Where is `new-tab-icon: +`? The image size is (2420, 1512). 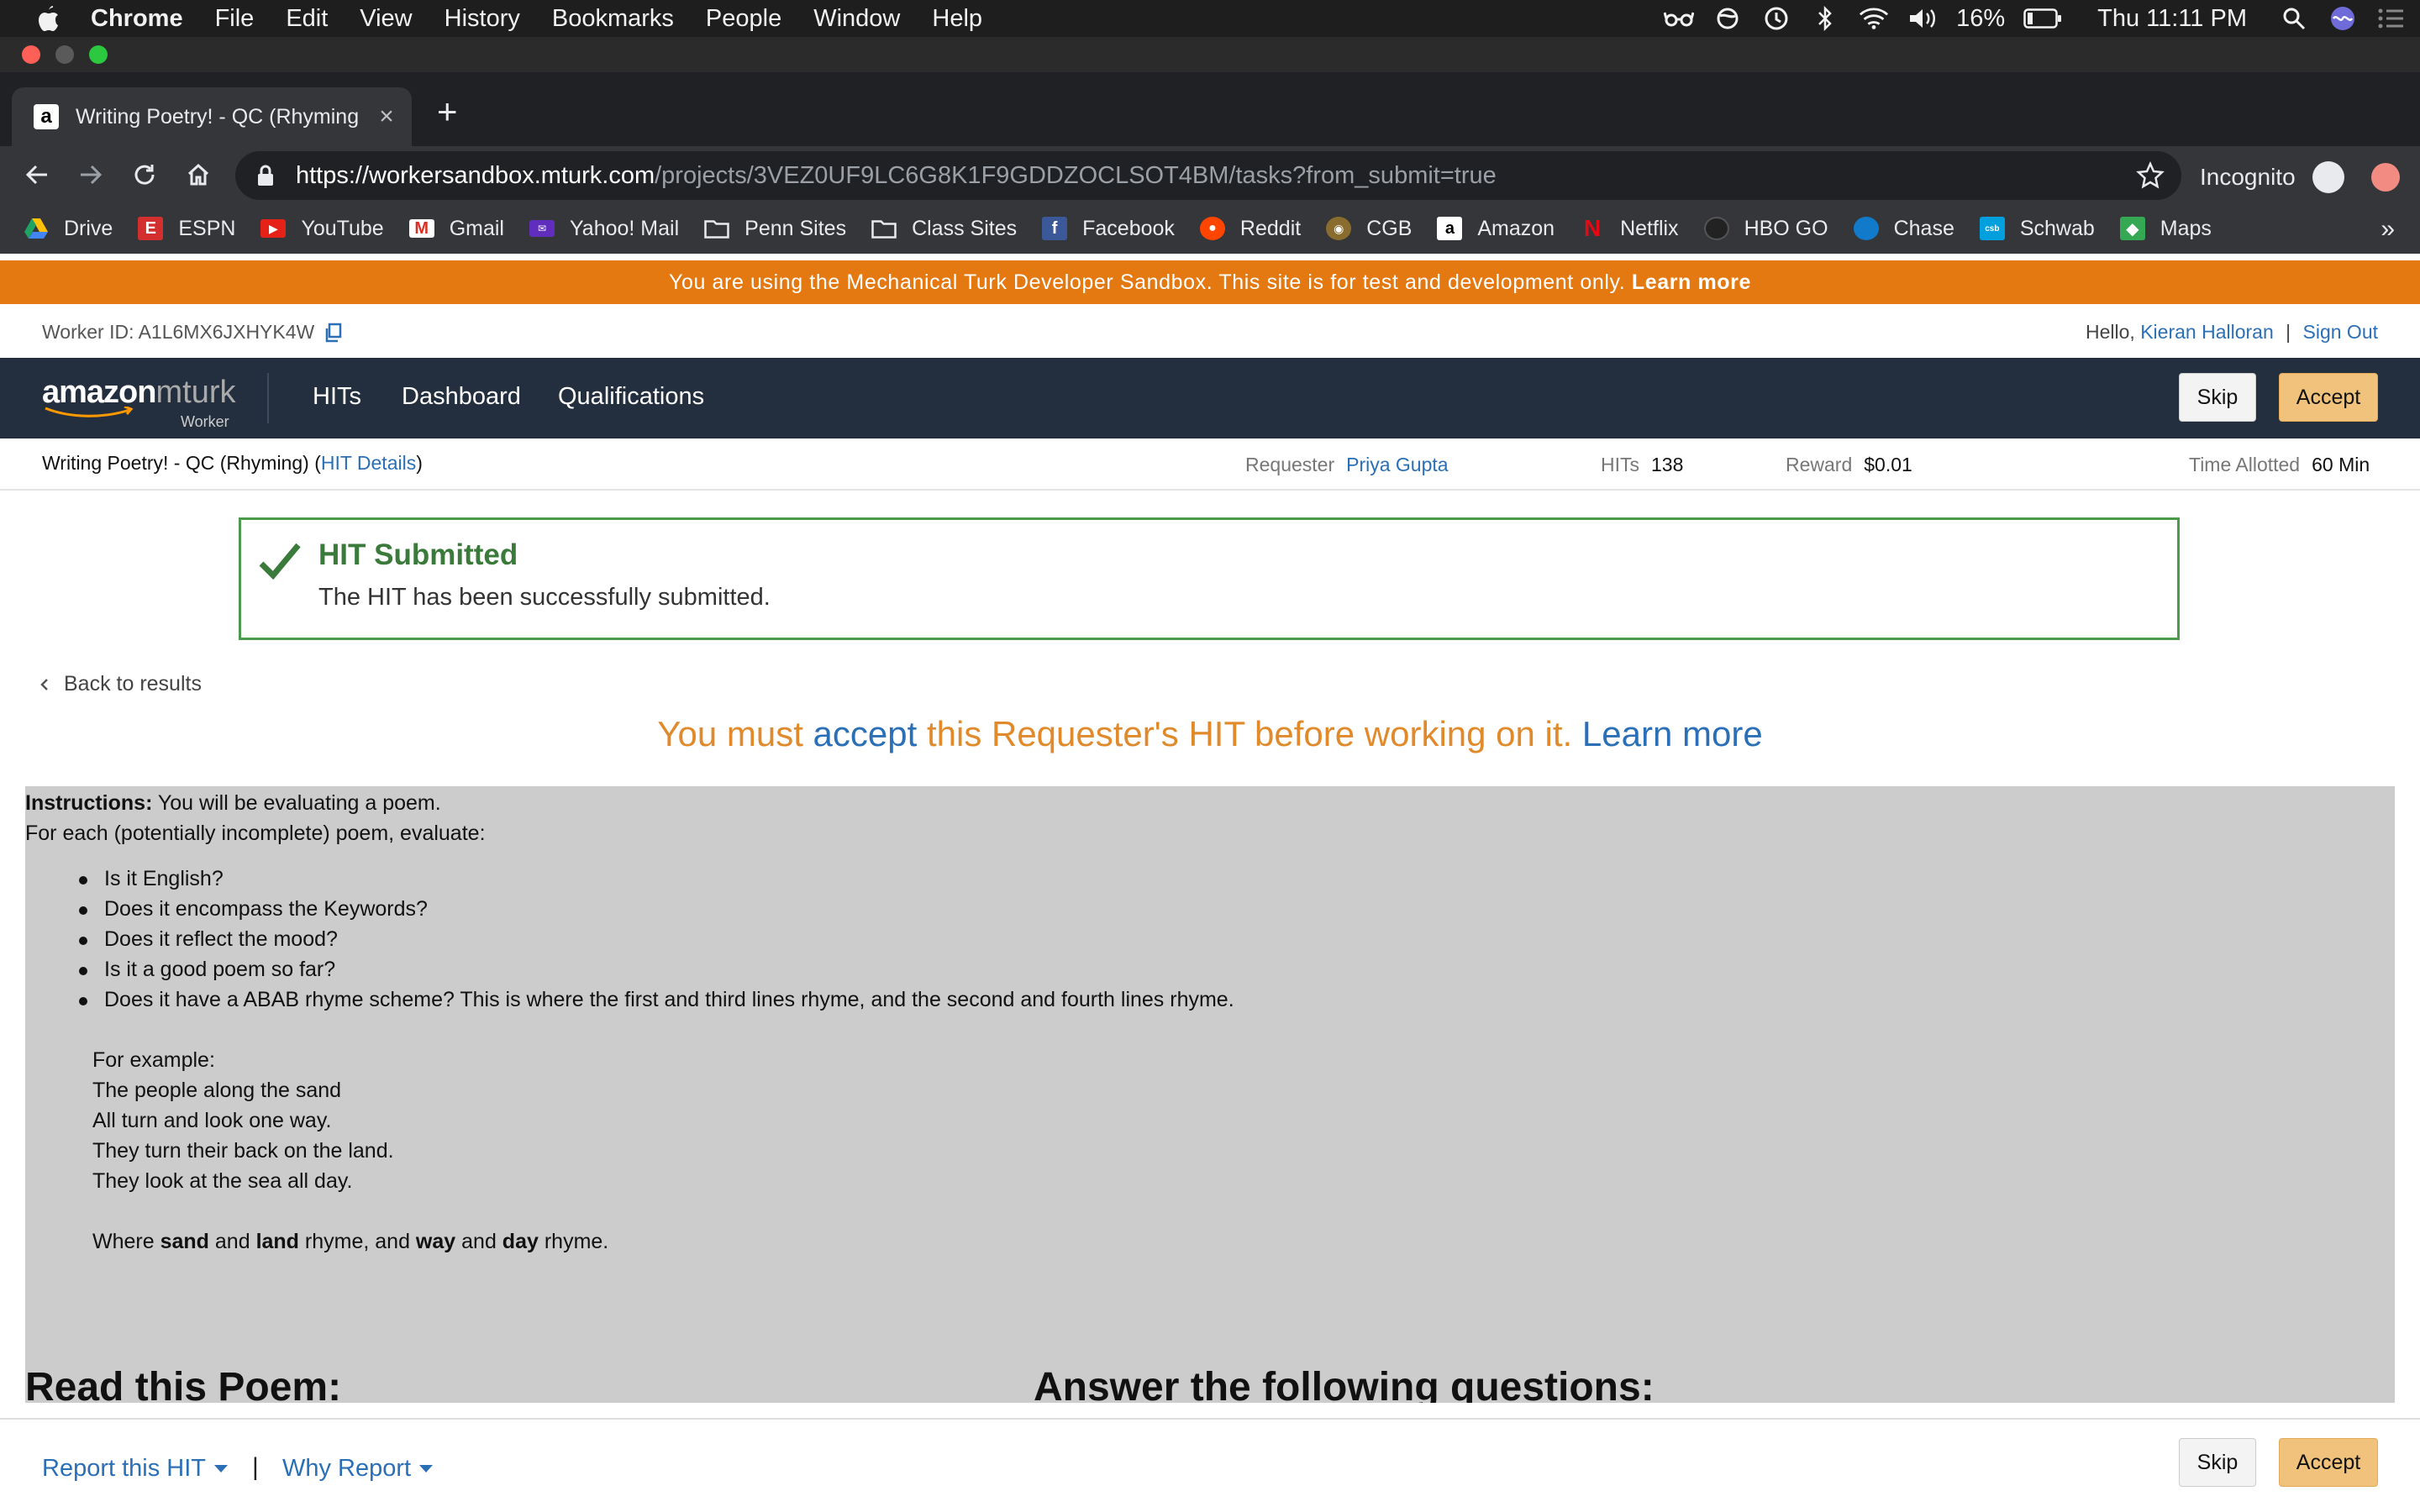 new-tab-icon: + is located at coordinates (448, 111).